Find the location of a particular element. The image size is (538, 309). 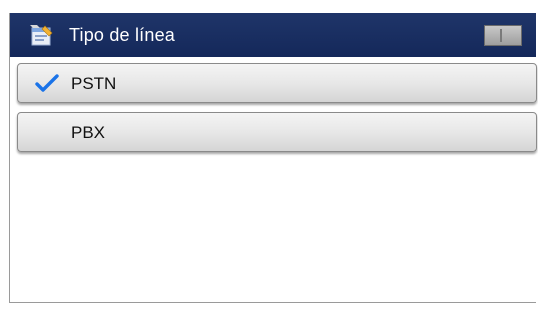

settings-document-icon is located at coordinates (41, 35).